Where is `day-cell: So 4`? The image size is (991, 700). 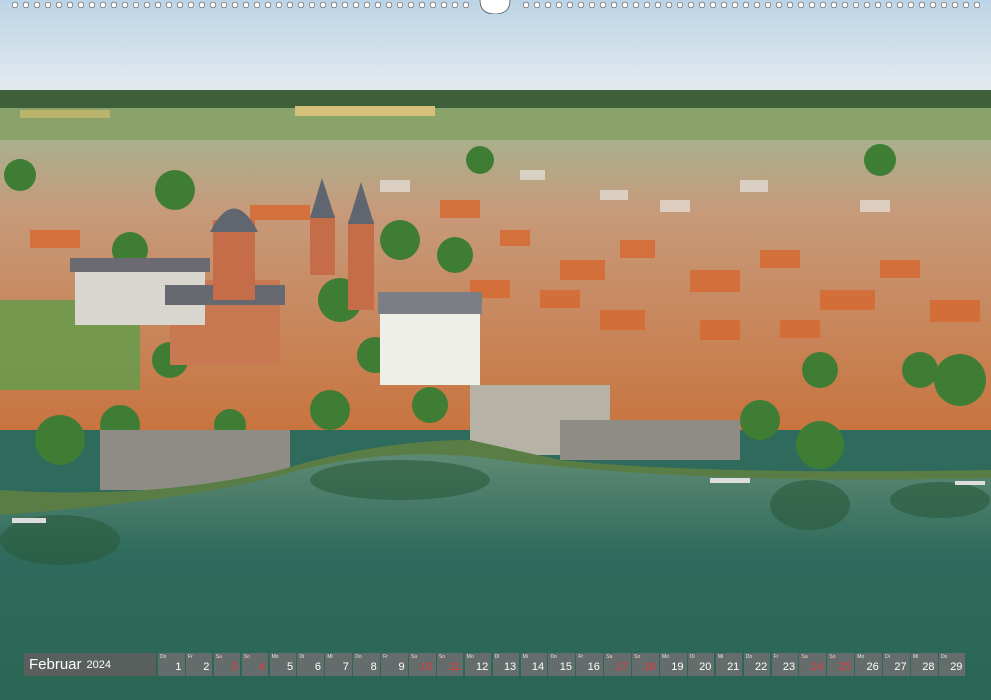 day-cell: So 4 is located at coordinates (255, 664).